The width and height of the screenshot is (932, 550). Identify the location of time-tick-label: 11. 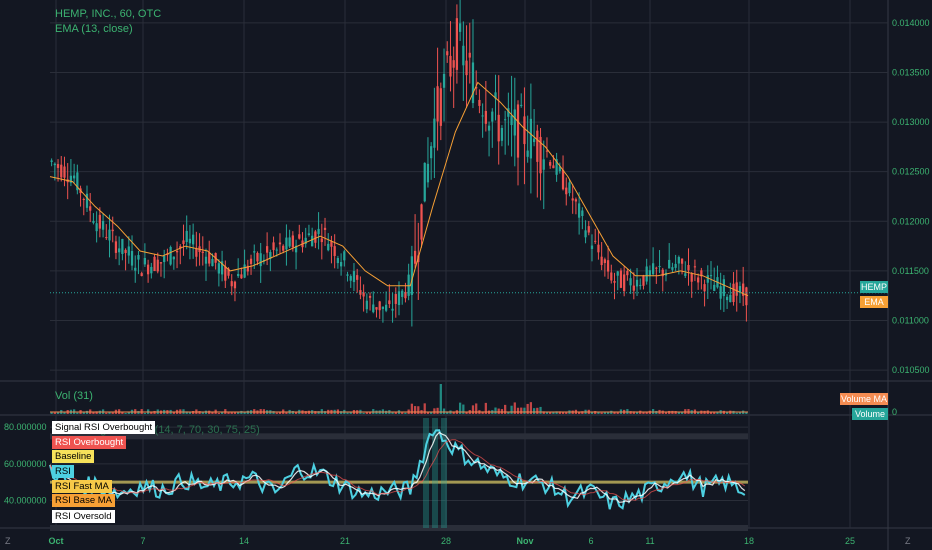
(649, 541).